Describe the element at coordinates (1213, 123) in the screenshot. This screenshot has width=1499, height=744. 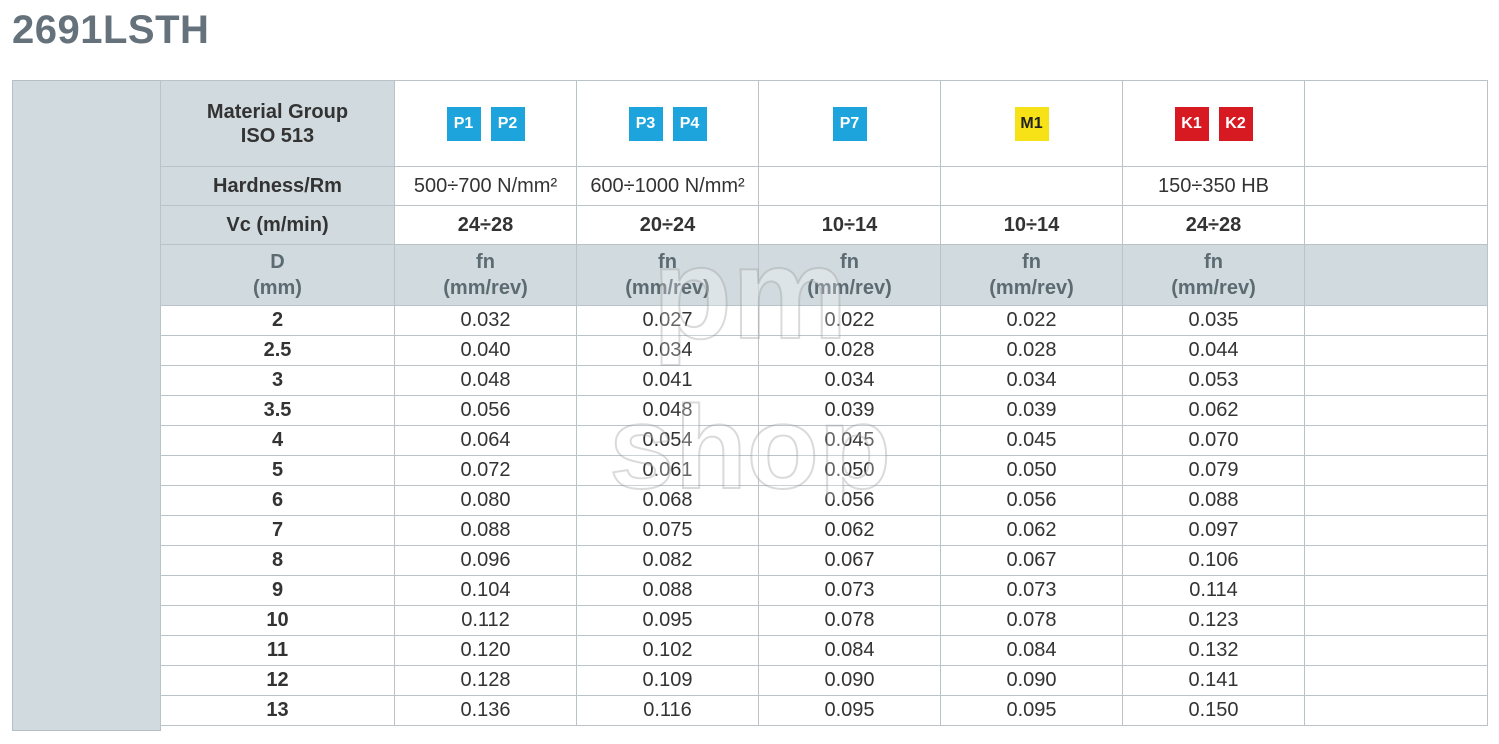
I see `group-cell: K1 K2` at that location.